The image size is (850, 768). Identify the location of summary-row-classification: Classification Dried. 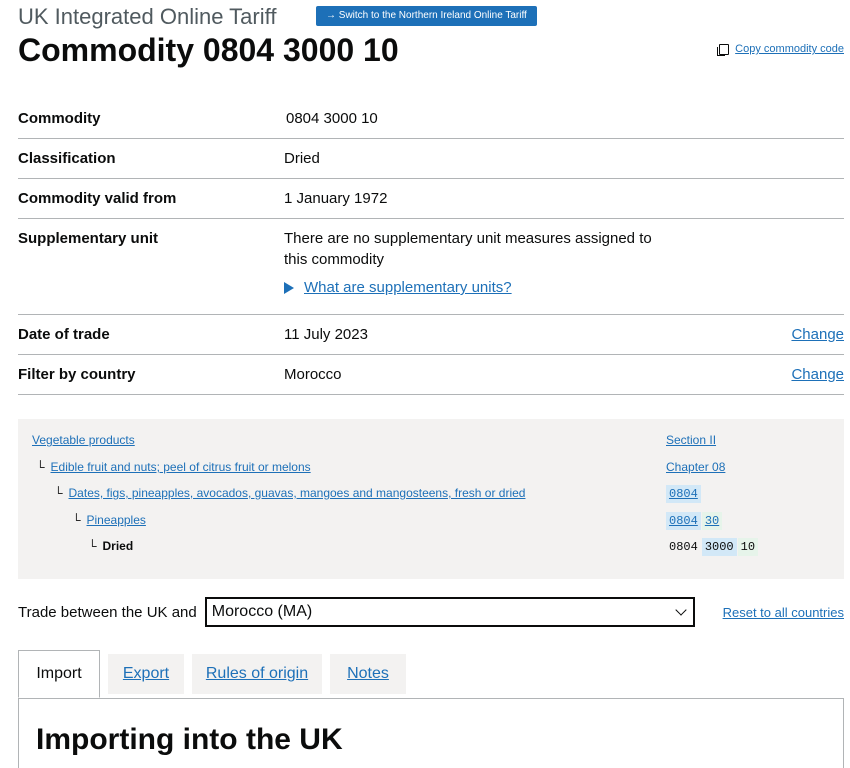
(431, 159).